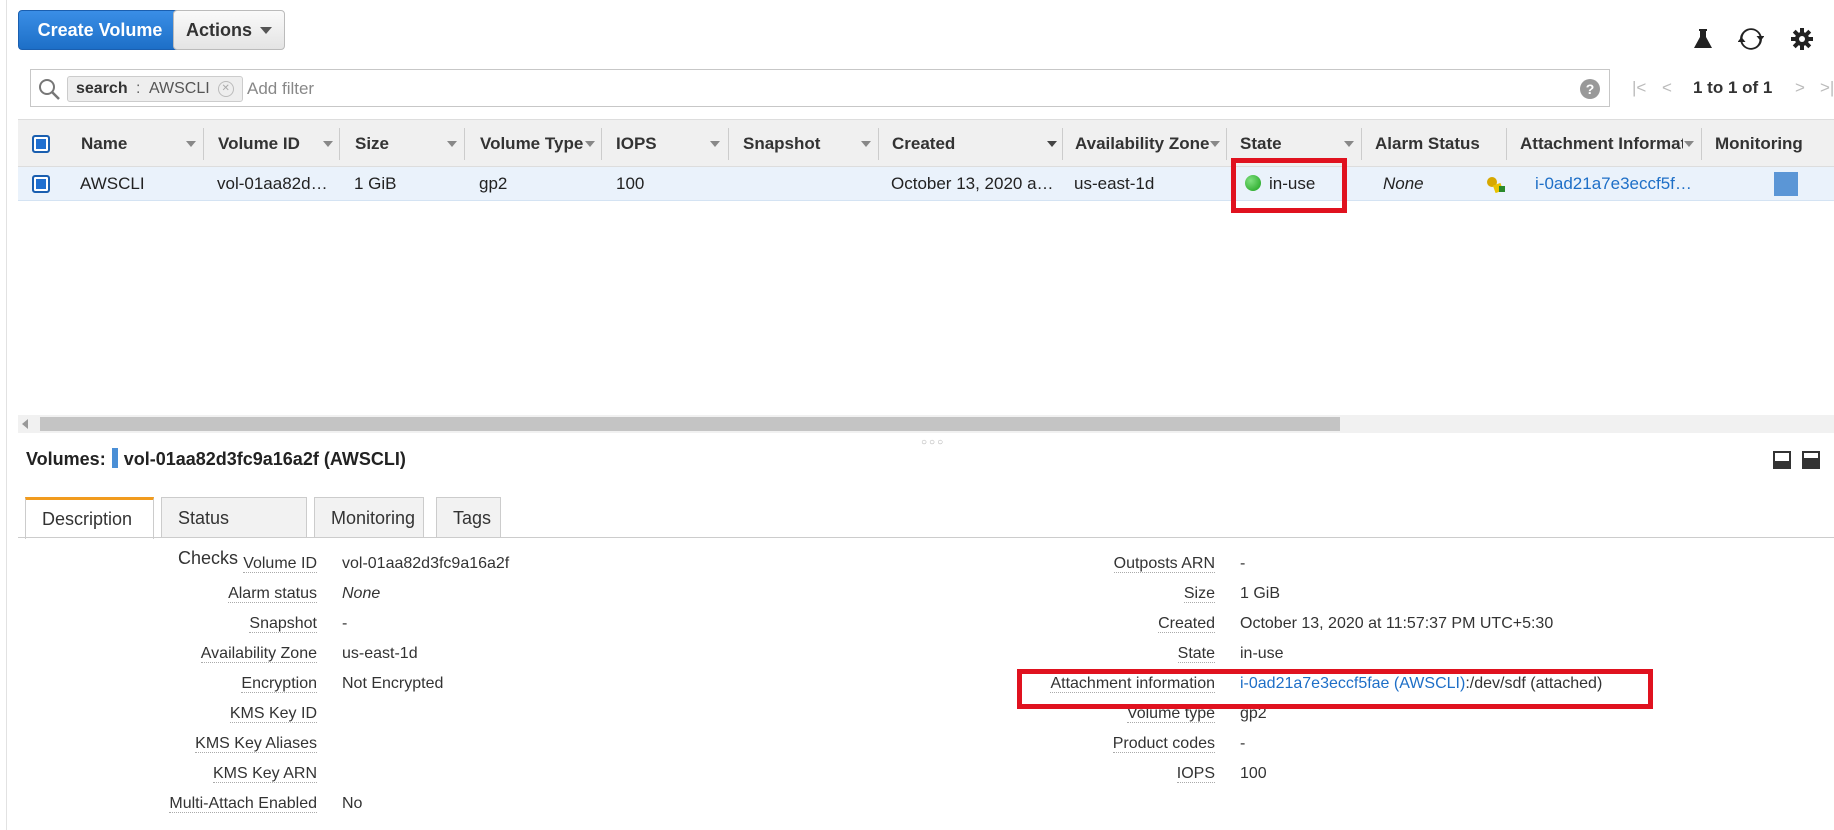 This screenshot has width=1834, height=830. Describe the element at coordinates (1052, 144) in the screenshot. I see `sort-desc-icon` at that location.